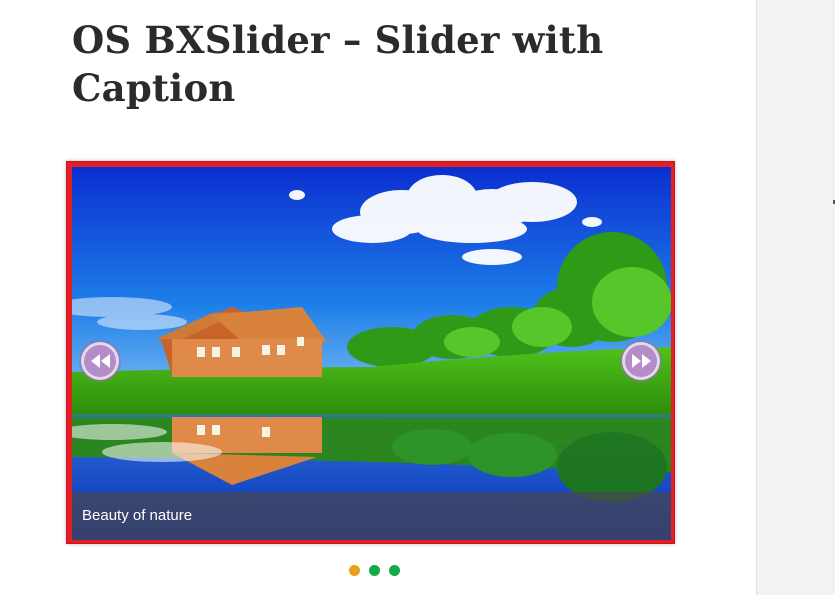  I want to click on rewind-icon, so click(100, 361).